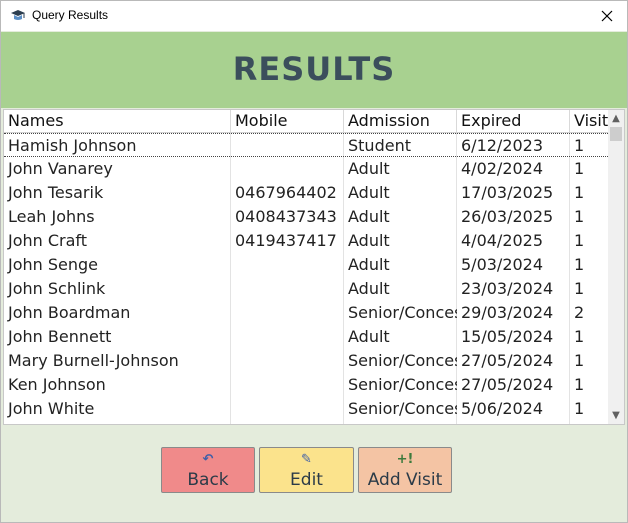 This screenshot has width=628, height=523. What do you see at coordinates (69, 312) in the screenshot?
I see `table-cell: John Boardman` at bounding box center [69, 312].